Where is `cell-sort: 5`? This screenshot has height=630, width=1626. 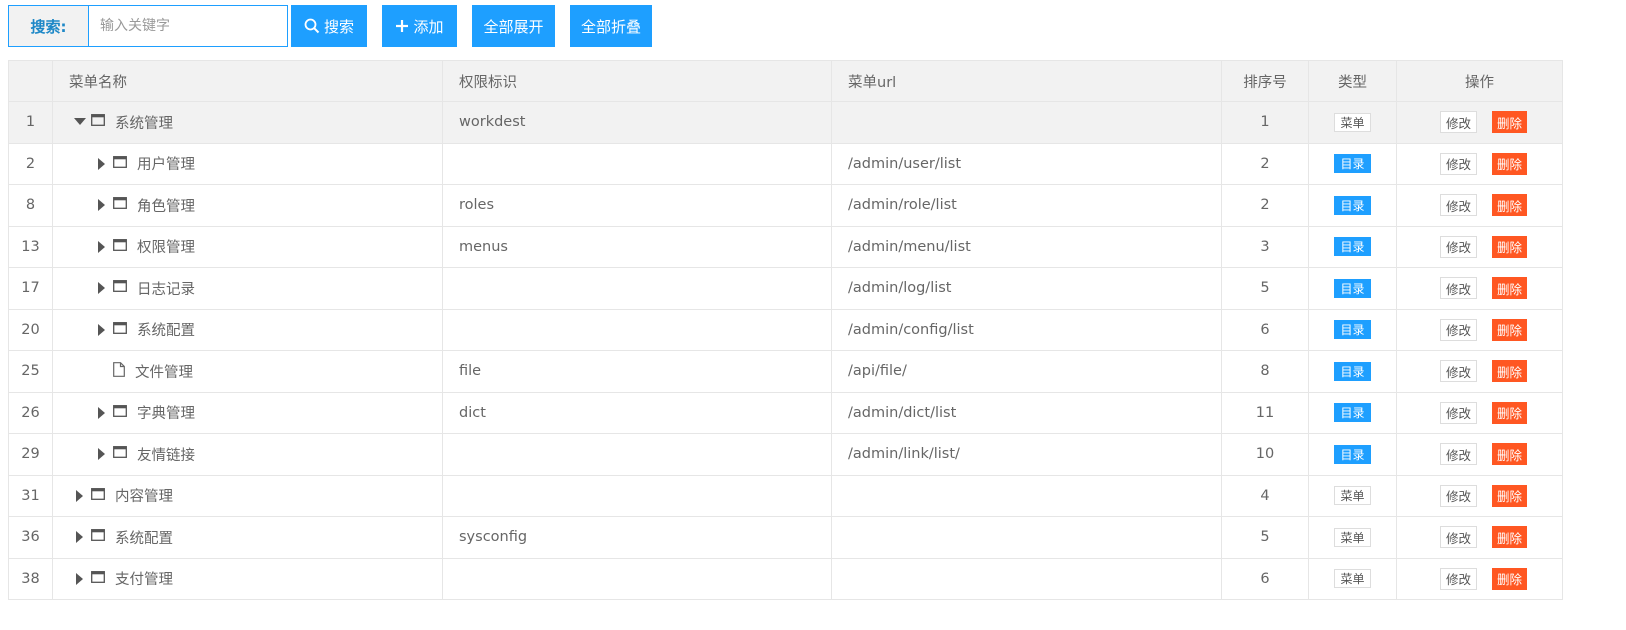 cell-sort: 5 is located at coordinates (1265, 537).